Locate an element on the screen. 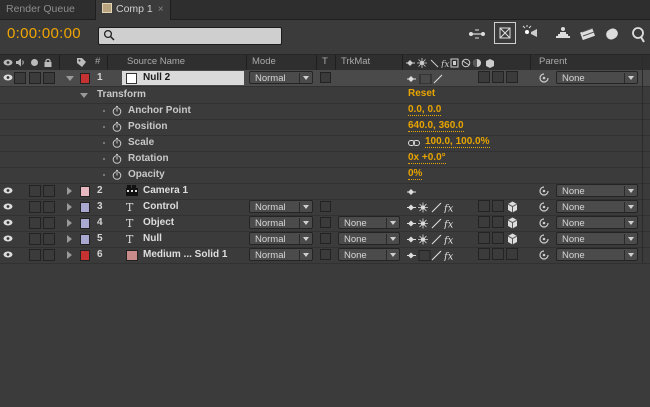 This screenshot has height=407, width=650. property-value: 640.0, 360.0 is located at coordinates (436, 126).